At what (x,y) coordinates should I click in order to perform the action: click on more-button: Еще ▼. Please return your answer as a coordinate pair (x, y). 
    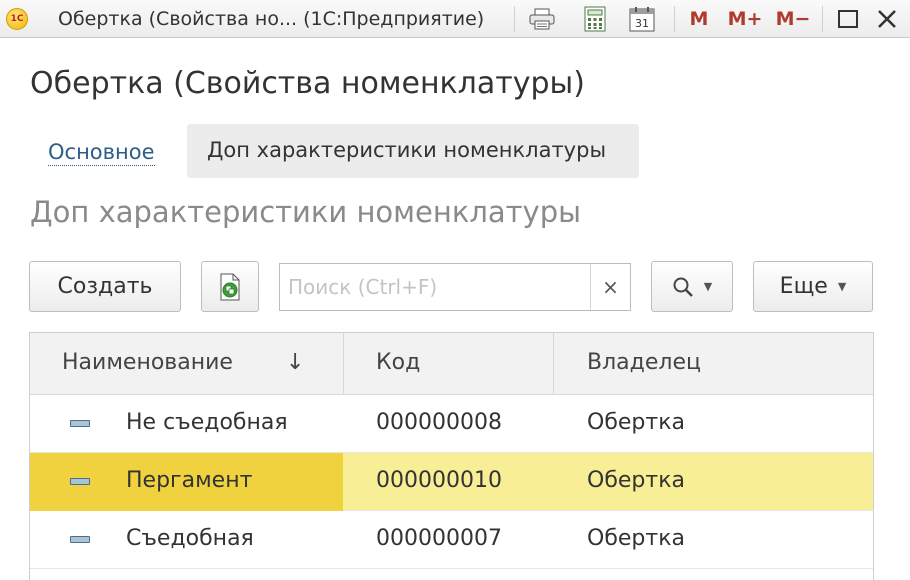
    Looking at the image, I should click on (813, 286).